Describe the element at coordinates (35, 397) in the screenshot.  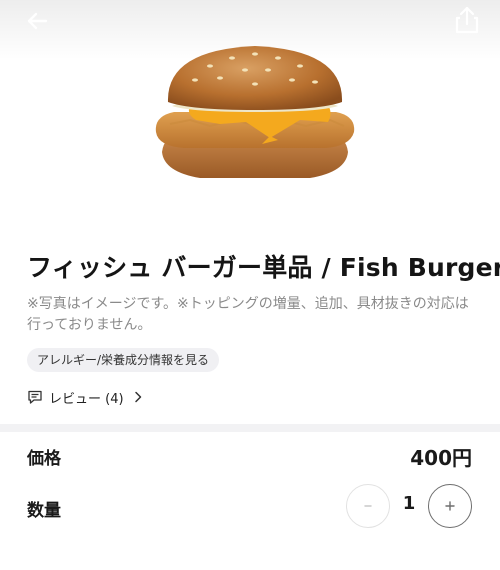
I see `comment-icon` at that location.